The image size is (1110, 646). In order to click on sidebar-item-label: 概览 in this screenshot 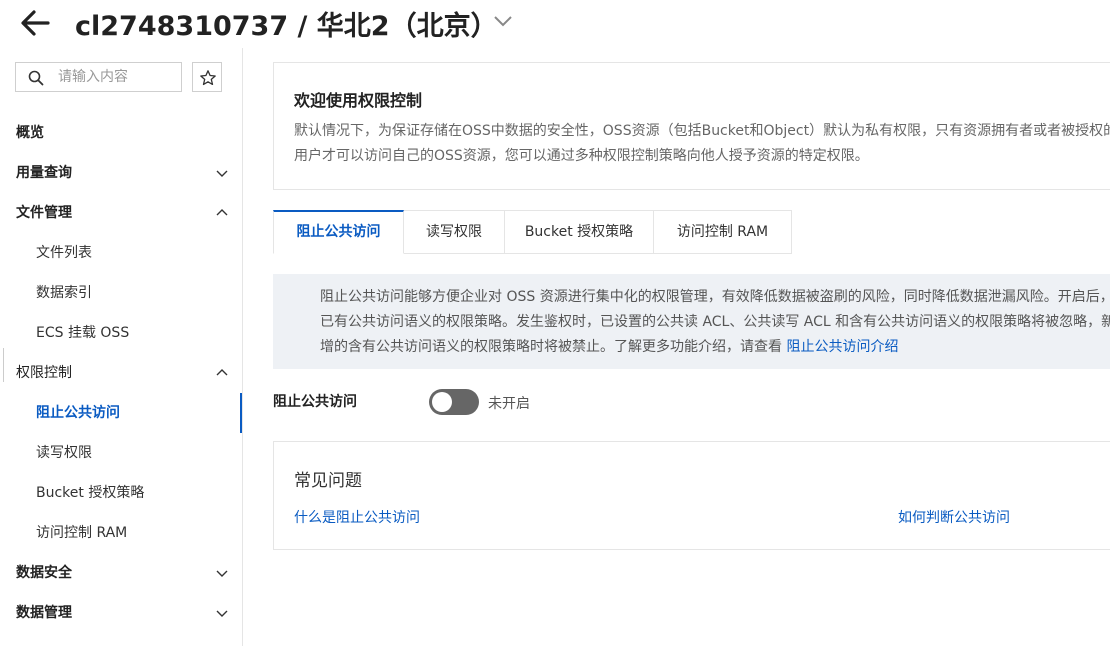, I will do `click(30, 133)`.